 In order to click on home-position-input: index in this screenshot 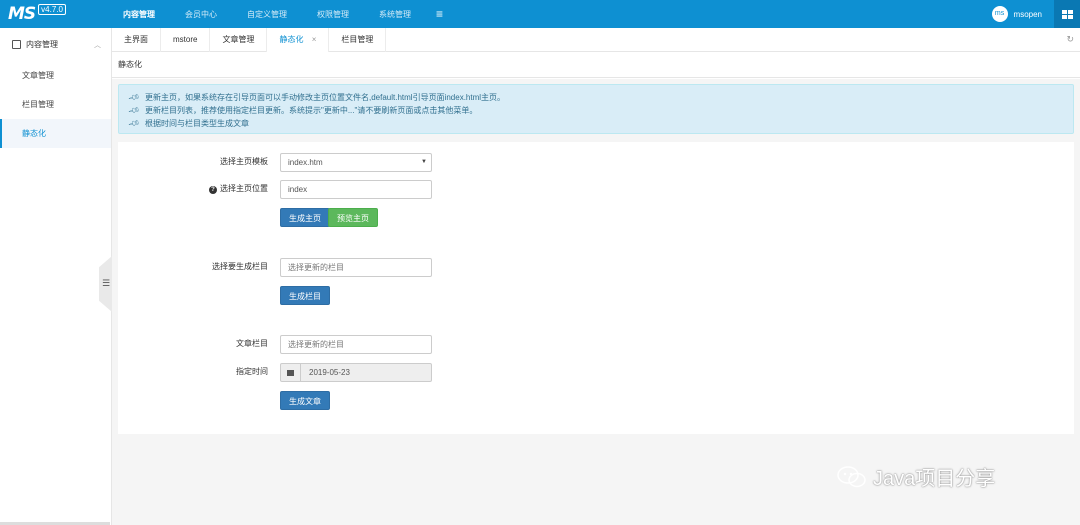, I will do `click(356, 189)`.